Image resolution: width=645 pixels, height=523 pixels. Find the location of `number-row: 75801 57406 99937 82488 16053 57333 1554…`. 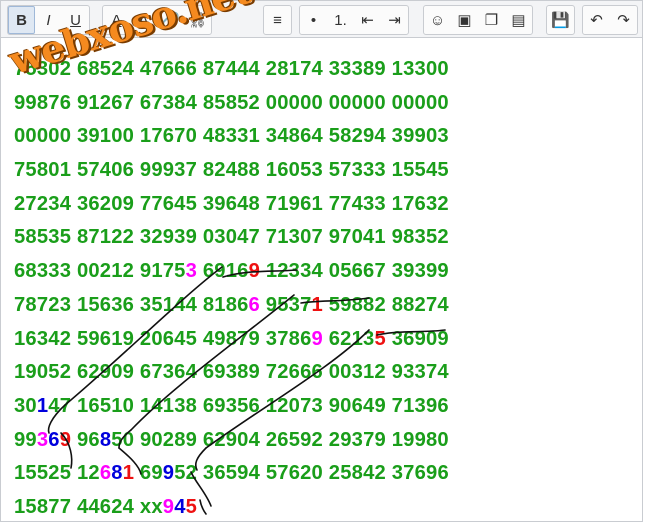

number-row: 75801 57406 99937 82488 16053 57333 1554… is located at coordinates (231, 171).